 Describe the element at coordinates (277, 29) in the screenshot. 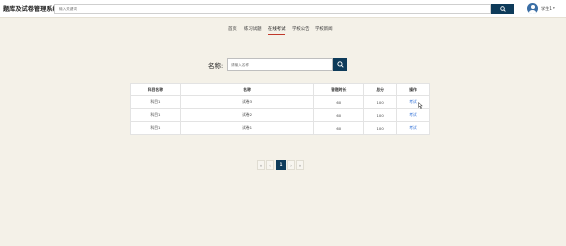

I see `nav-item-exam: 在线考试` at that location.